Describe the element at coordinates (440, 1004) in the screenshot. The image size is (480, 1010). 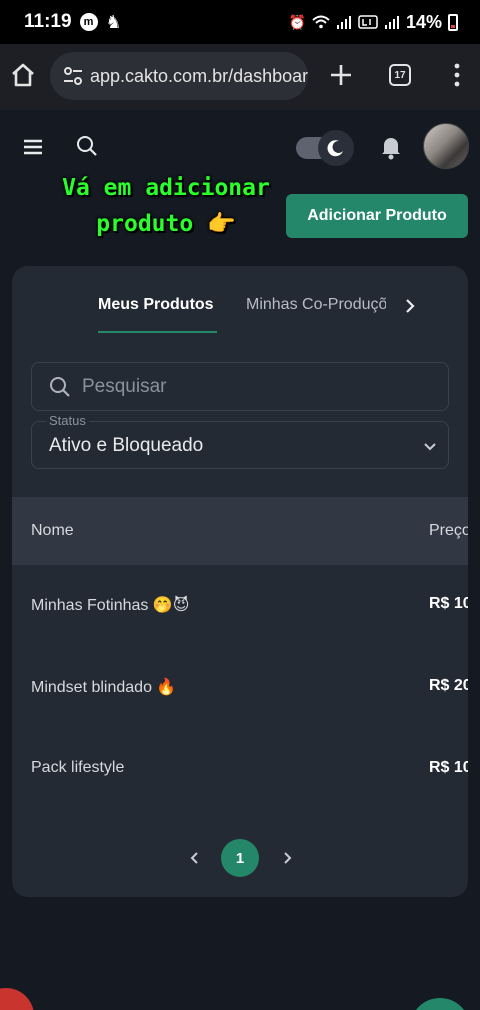
I see `floating-chat-button` at that location.